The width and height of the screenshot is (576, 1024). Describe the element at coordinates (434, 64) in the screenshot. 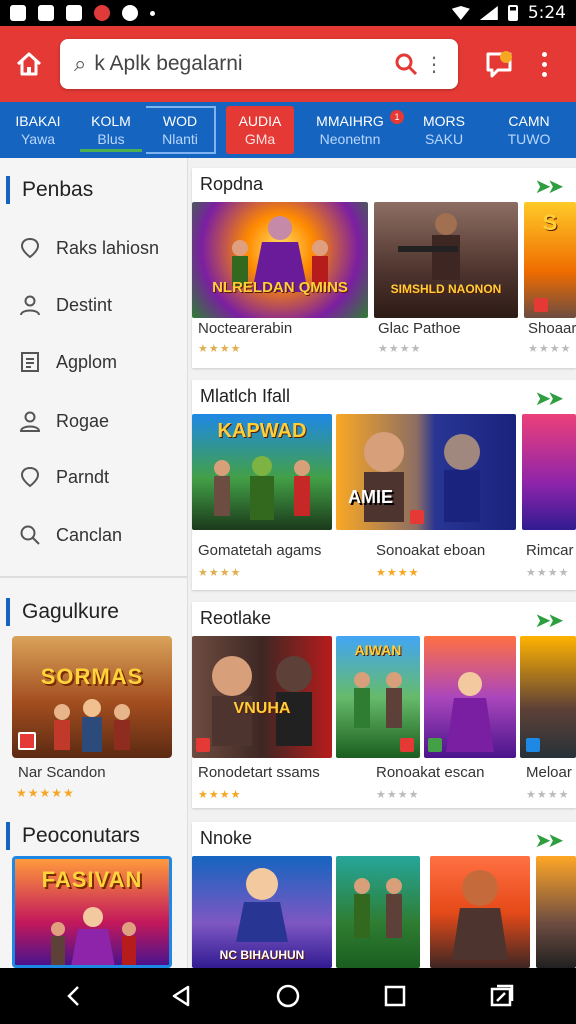

I see `search-options-icon: ⋮` at that location.